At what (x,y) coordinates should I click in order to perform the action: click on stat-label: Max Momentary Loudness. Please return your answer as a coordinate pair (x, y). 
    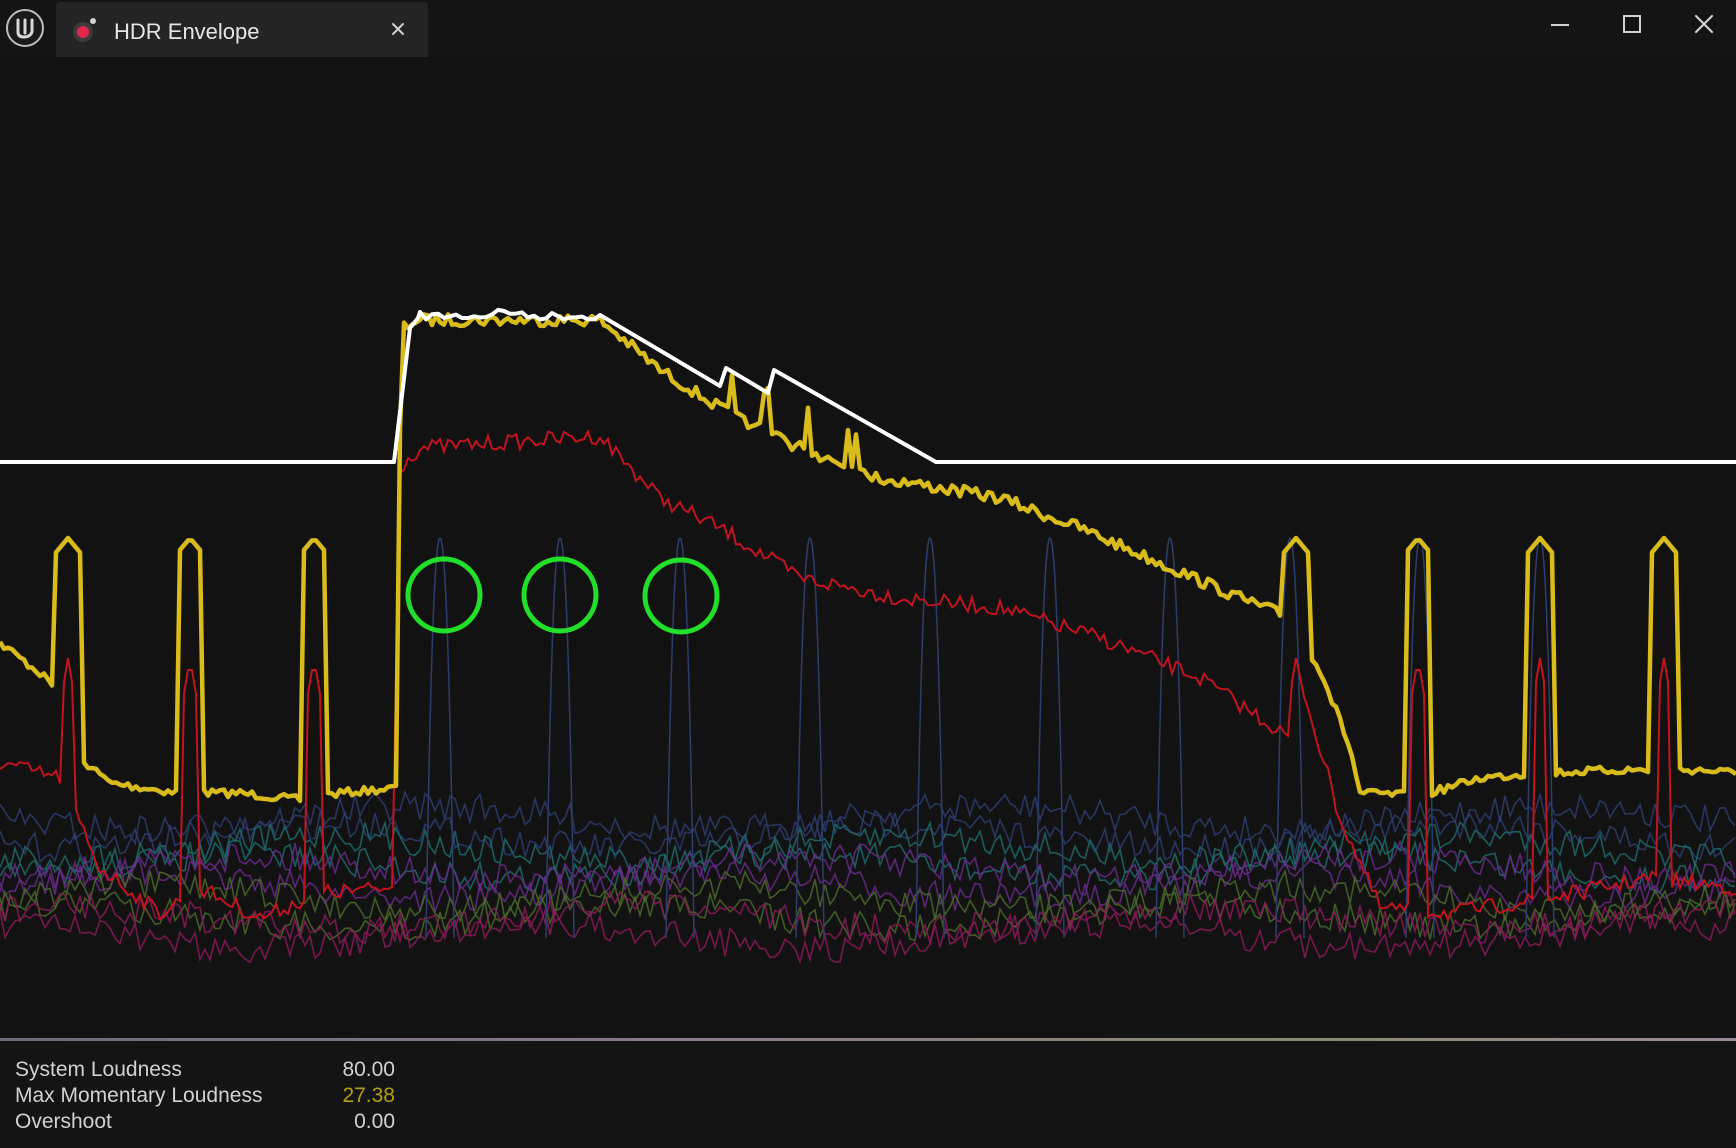
    Looking at the image, I should click on (139, 1095).